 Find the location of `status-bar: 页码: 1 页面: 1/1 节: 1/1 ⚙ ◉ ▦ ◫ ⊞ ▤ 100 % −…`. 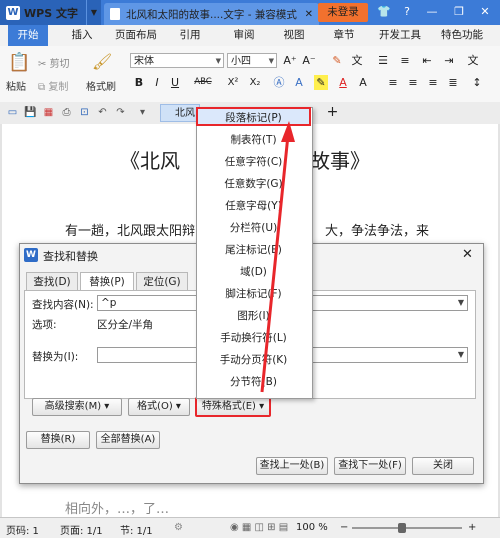

status-bar: 页码: 1 页面: 1/1 节: 1/1 ⚙ ◉ ▦ ◫ ⊞ ▤ 100 % −… is located at coordinates (250, 527).